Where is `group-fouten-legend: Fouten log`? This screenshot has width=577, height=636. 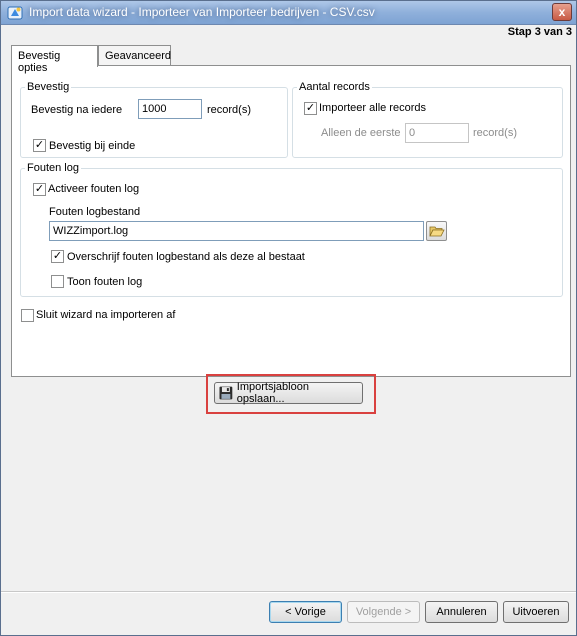 group-fouten-legend: Fouten log is located at coordinates (53, 168).